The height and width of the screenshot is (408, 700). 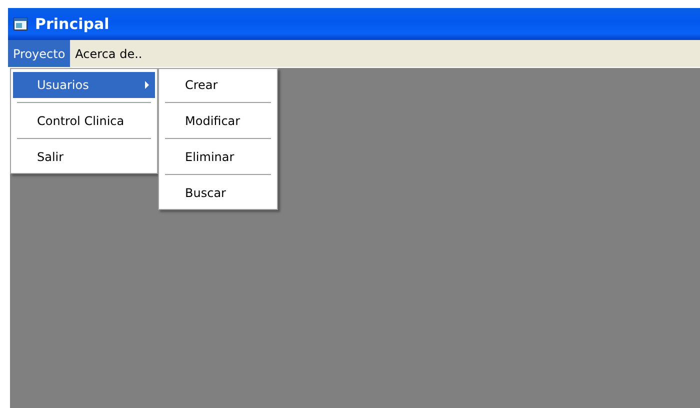 What do you see at coordinates (84, 121) in the screenshot?
I see `menu-item: Control Clinica` at bounding box center [84, 121].